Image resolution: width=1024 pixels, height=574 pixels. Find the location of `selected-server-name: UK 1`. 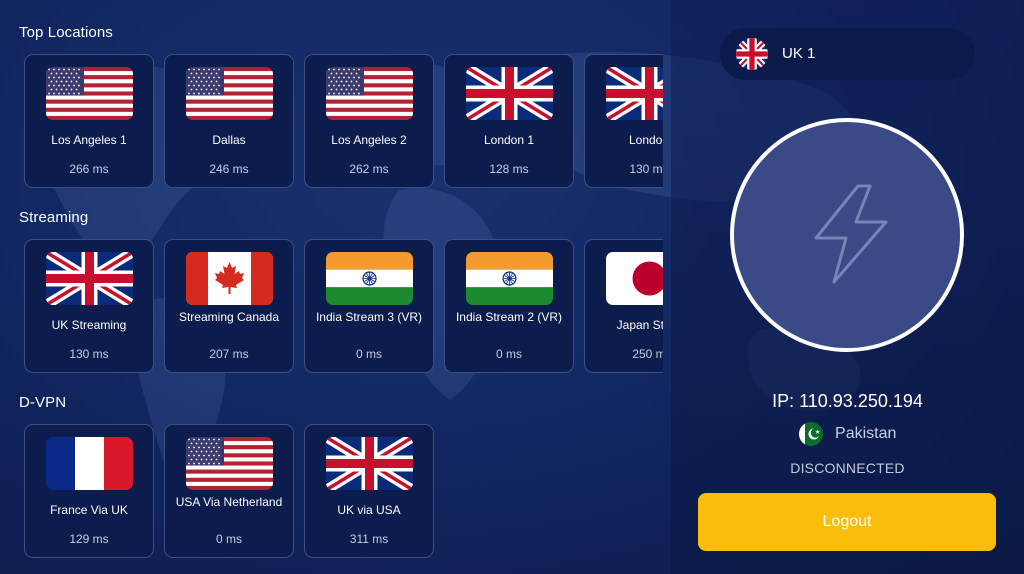

selected-server-name: UK 1 is located at coordinates (799, 53).